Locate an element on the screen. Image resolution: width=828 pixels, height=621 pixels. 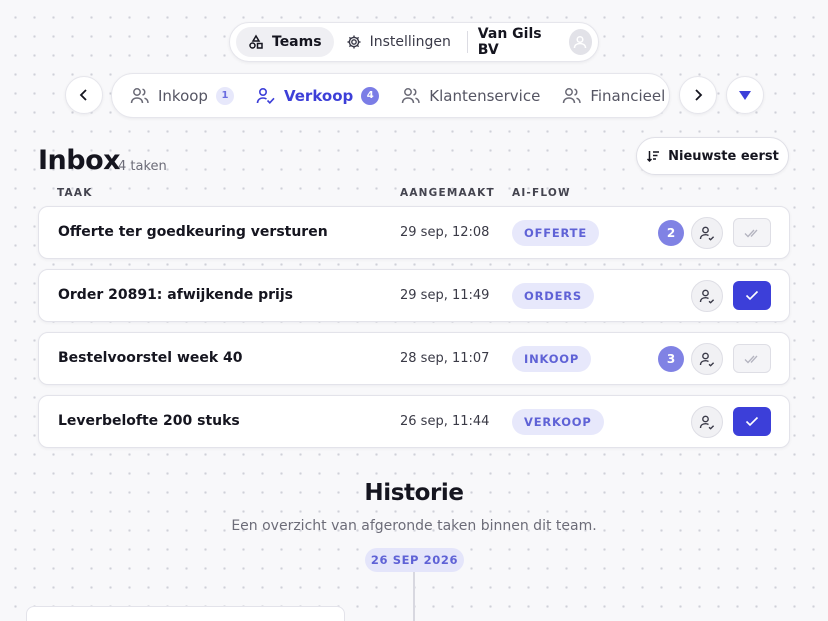
history-title: Historie is located at coordinates (414, 493).